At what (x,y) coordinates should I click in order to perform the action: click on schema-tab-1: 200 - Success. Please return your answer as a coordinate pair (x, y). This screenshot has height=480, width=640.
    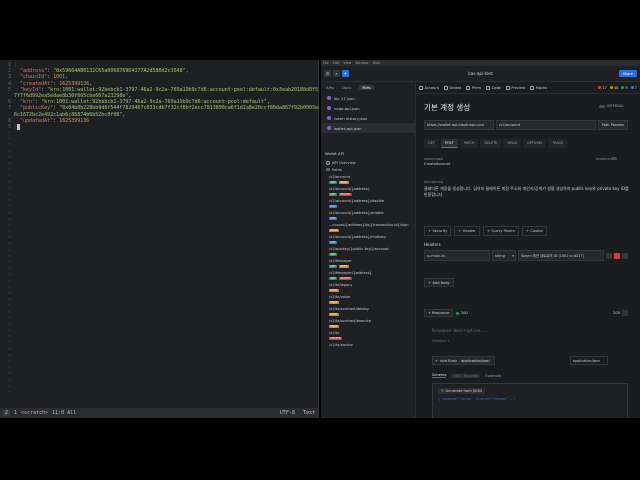
    Looking at the image, I should click on (466, 375).